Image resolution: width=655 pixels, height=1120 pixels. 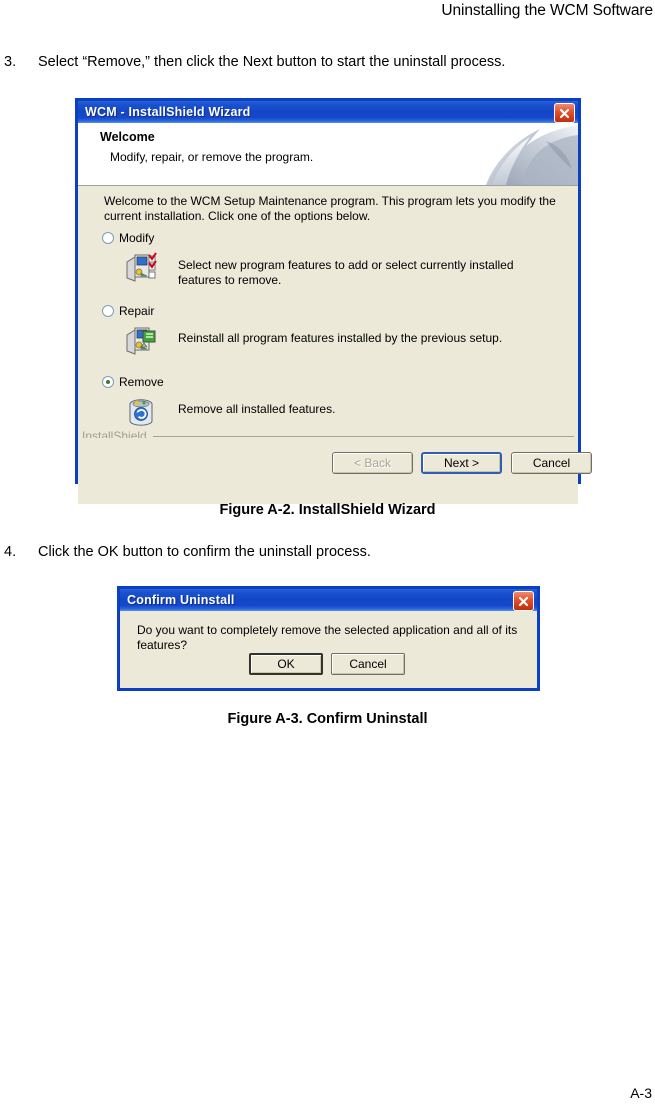 I want to click on figure-caption-a3: Figure A-3. Confirm Uninstall, so click(x=327, y=719).